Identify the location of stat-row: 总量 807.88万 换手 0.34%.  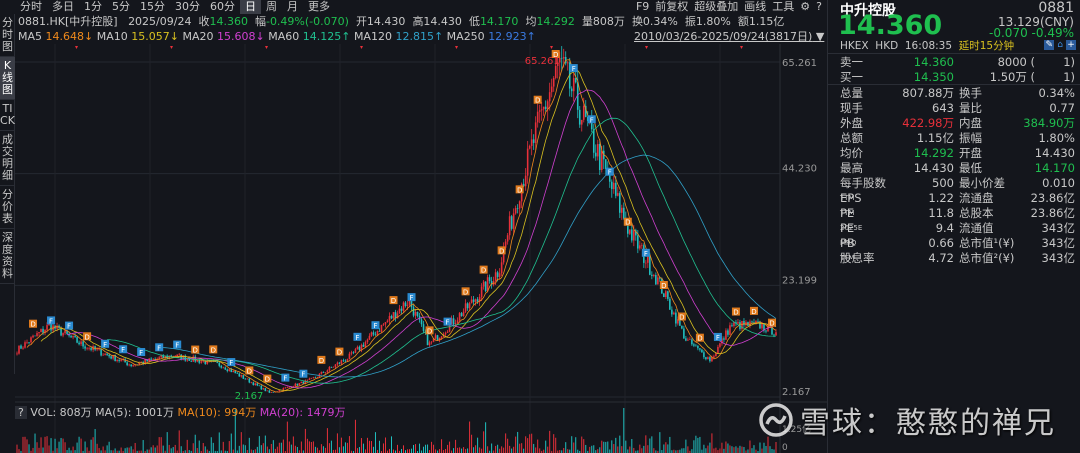
(954, 93).